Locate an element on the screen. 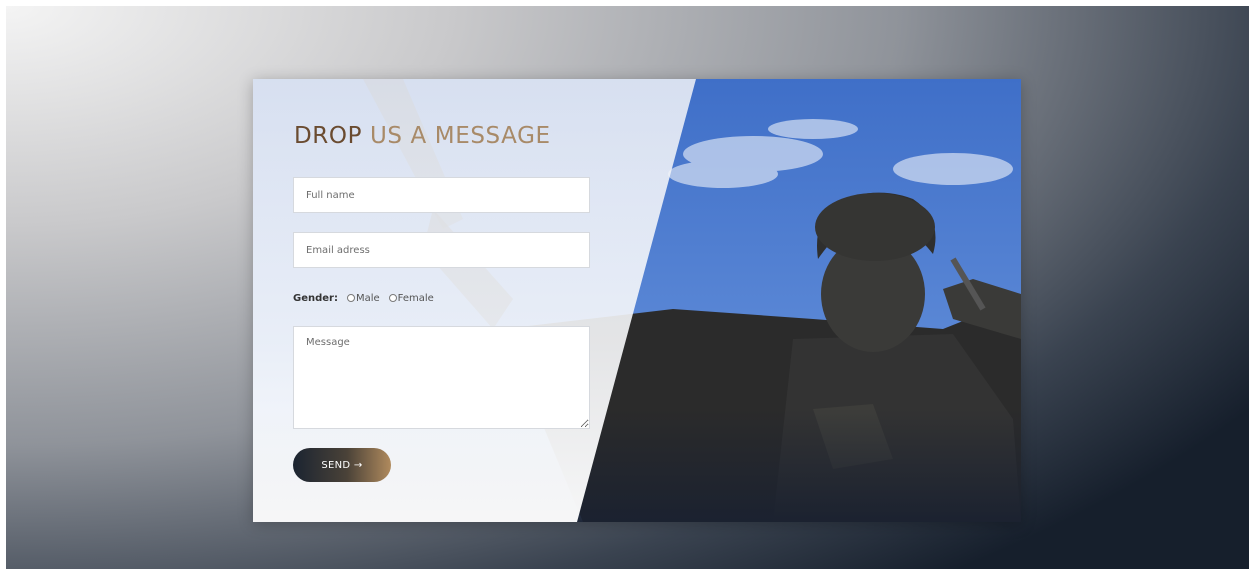  male-radio is located at coordinates (350, 298).